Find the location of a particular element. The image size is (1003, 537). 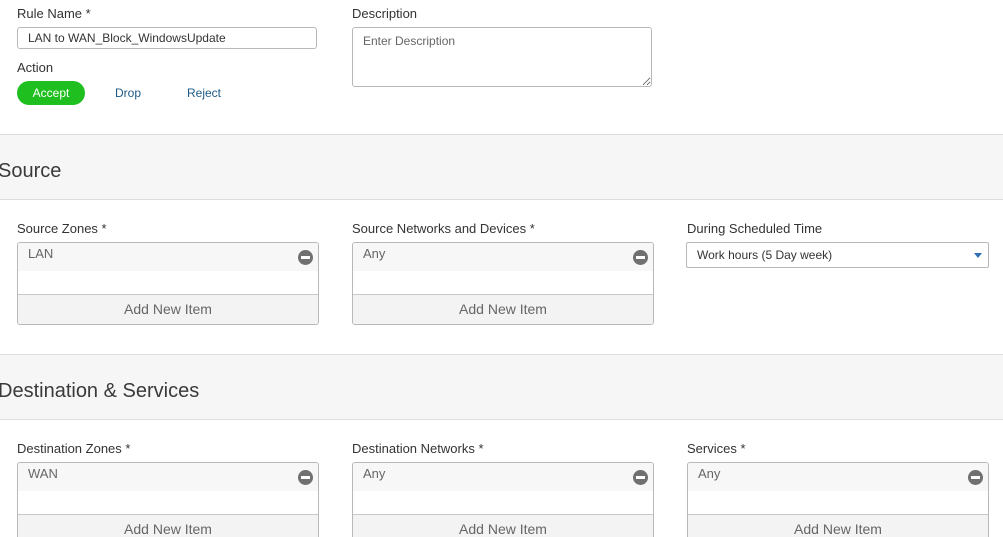

action-label: Action is located at coordinates (35, 67).